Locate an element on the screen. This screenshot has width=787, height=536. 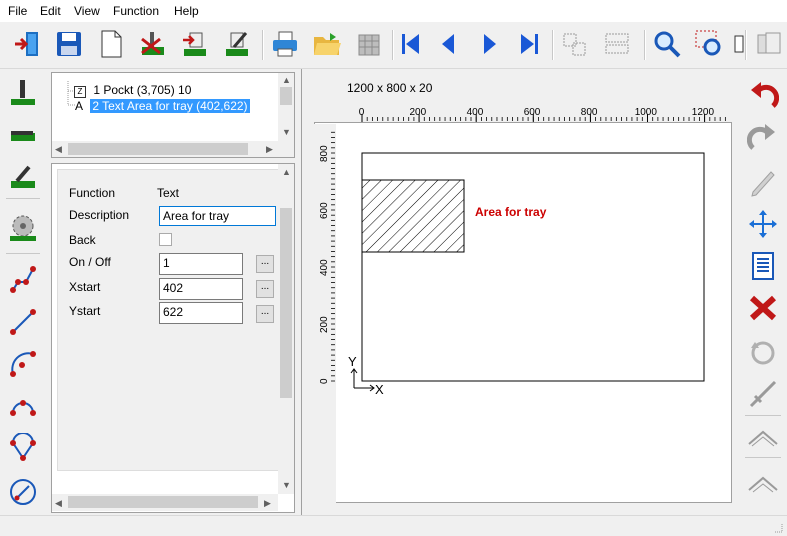
polyline-button is located at coordinates (23, 280).